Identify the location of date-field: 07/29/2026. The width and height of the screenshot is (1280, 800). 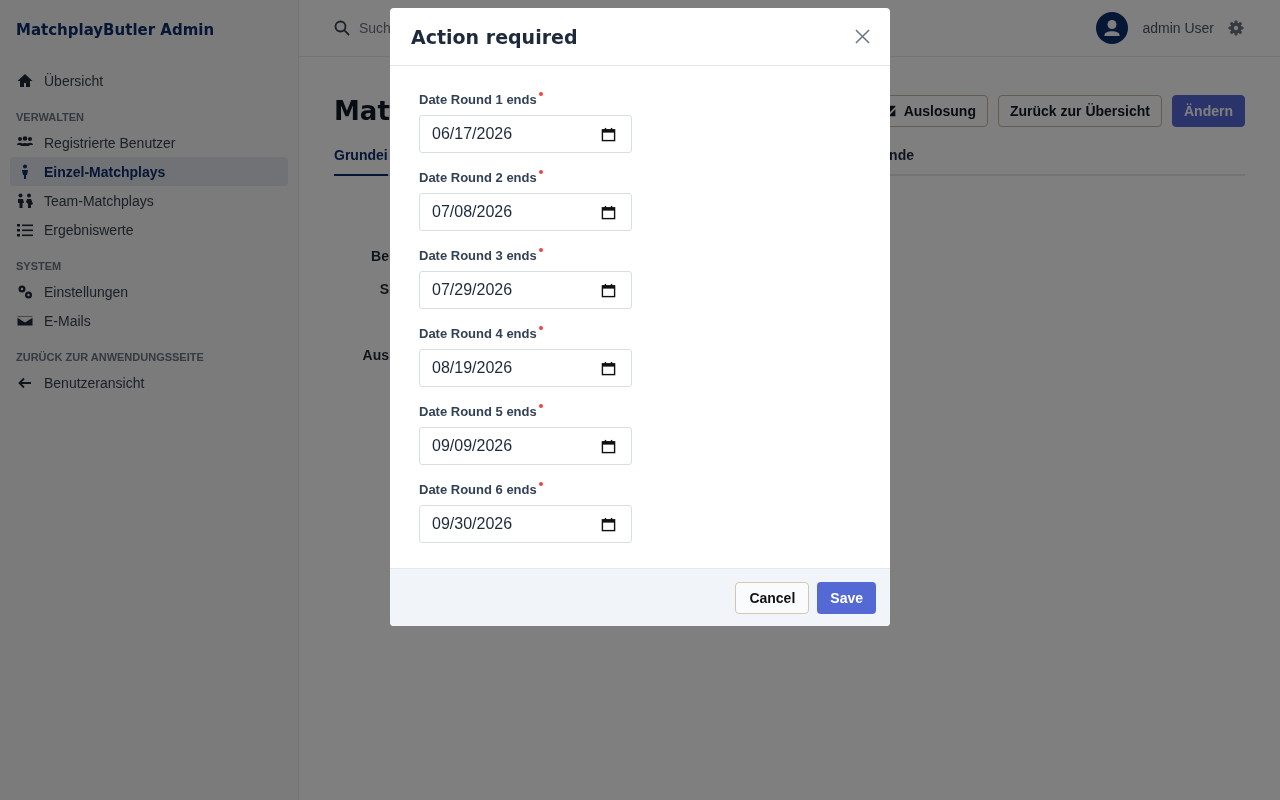
(525, 290).